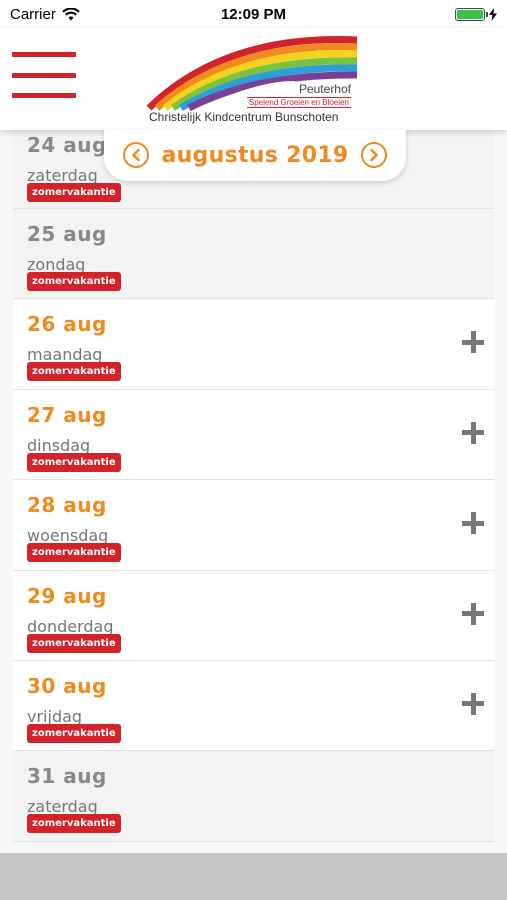 The width and height of the screenshot is (507, 900). What do you see at coordinates (253, 796) in the screenshot?
I see `day-row: 31 aug zaterdag zomervakantie` at bounding box center [253, 796].